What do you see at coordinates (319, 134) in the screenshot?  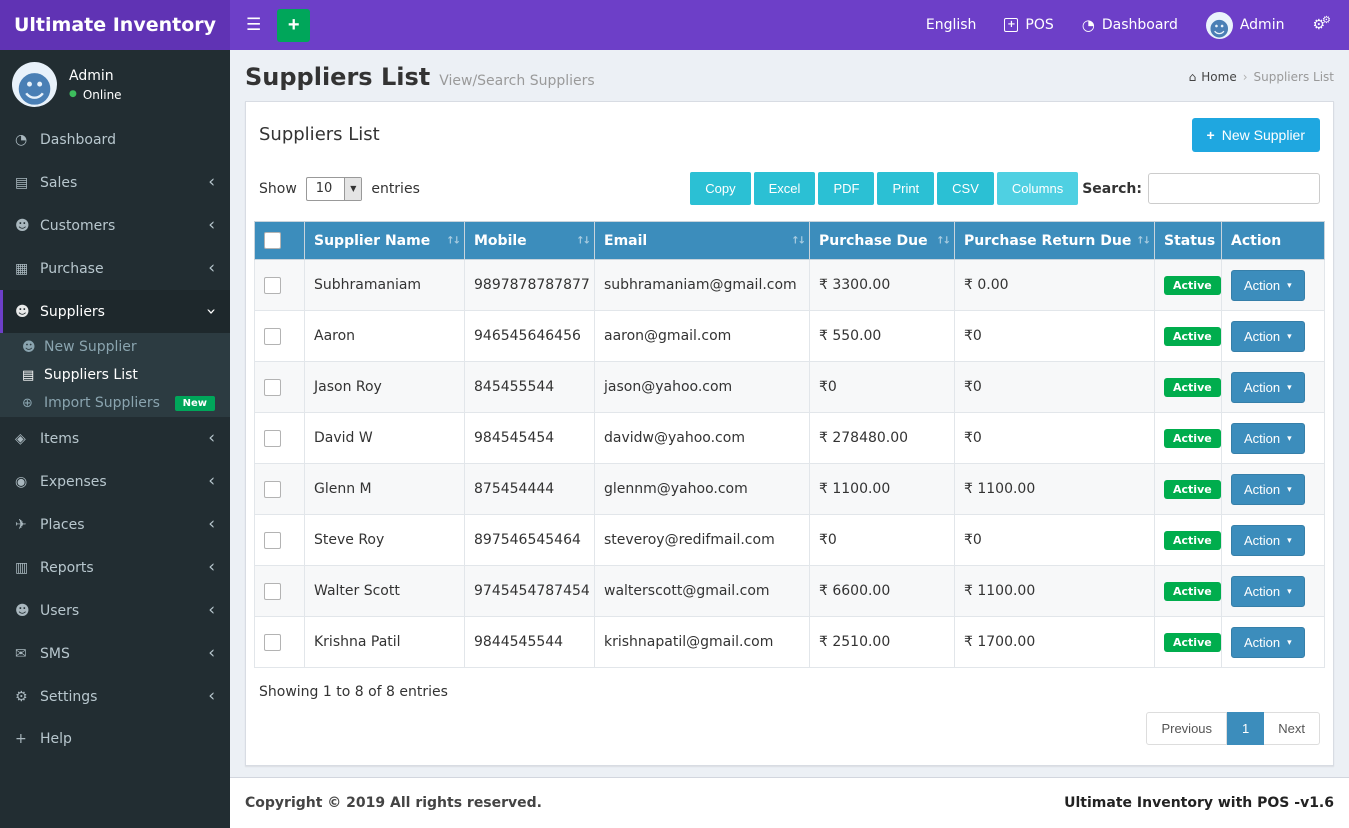 I see `card-title: Suppliers List` at bounding box center [319, 134].